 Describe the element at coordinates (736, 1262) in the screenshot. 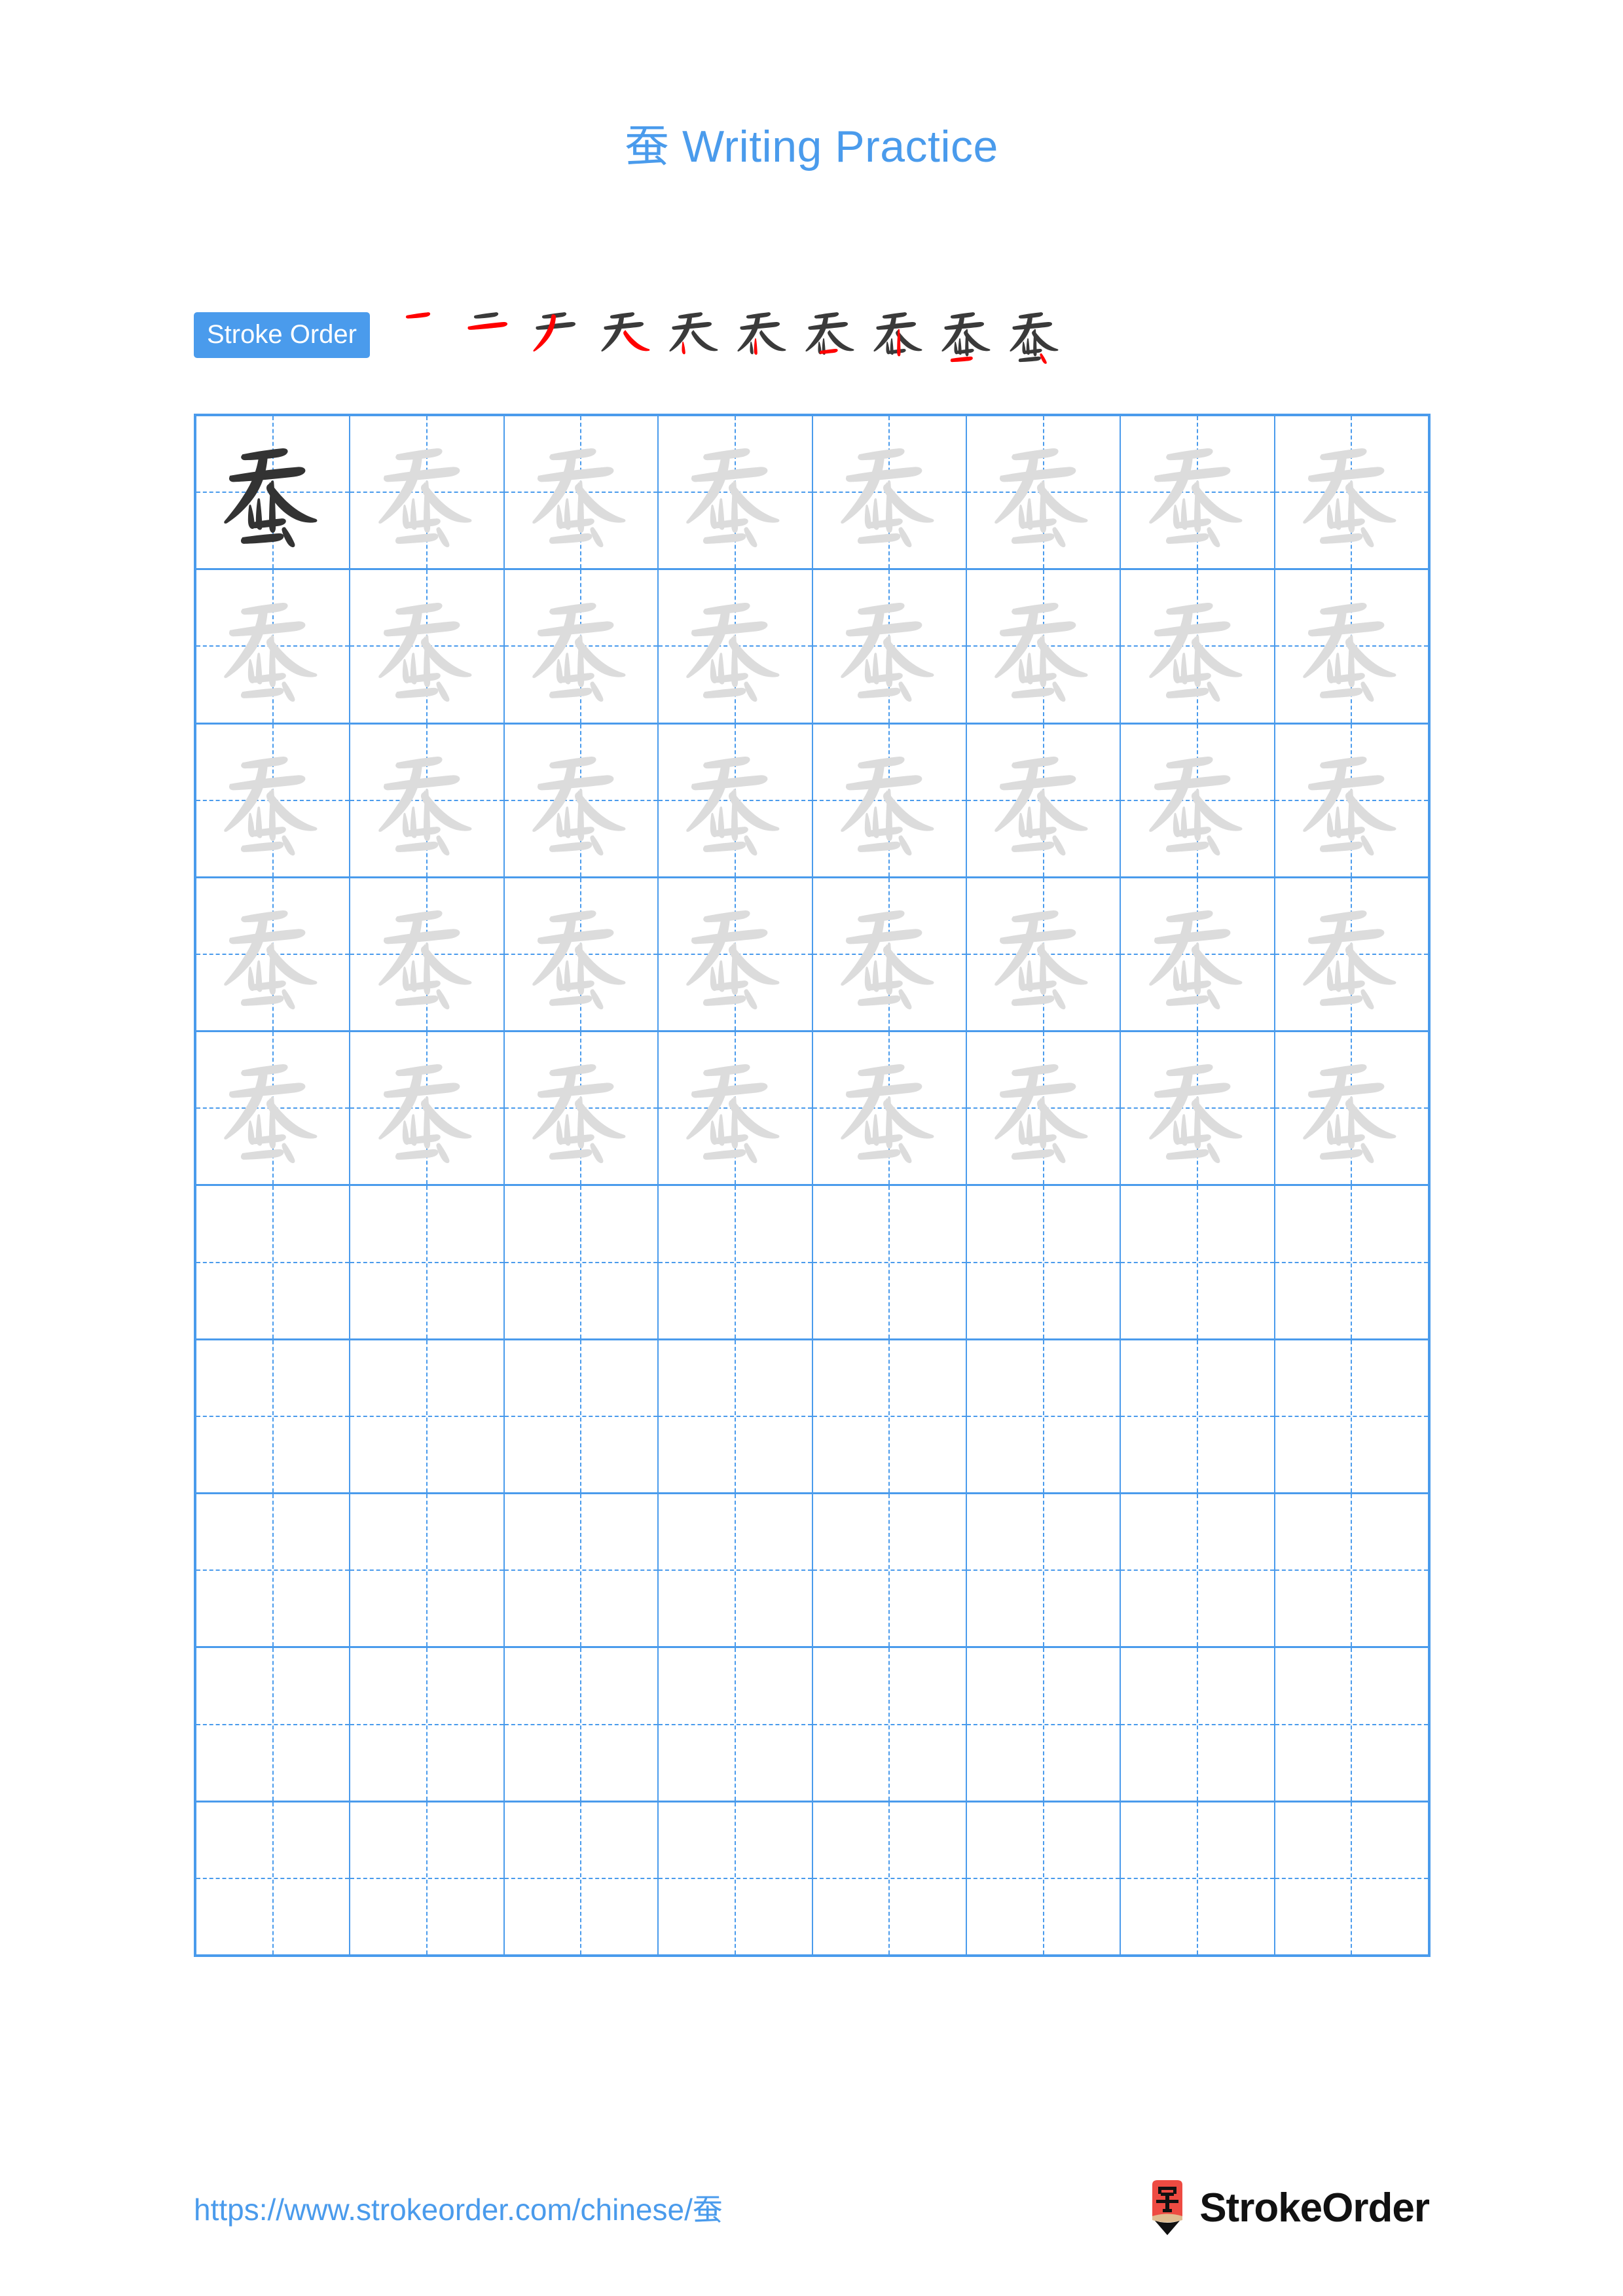

I see `practice-cell-r6-c4` at that location.